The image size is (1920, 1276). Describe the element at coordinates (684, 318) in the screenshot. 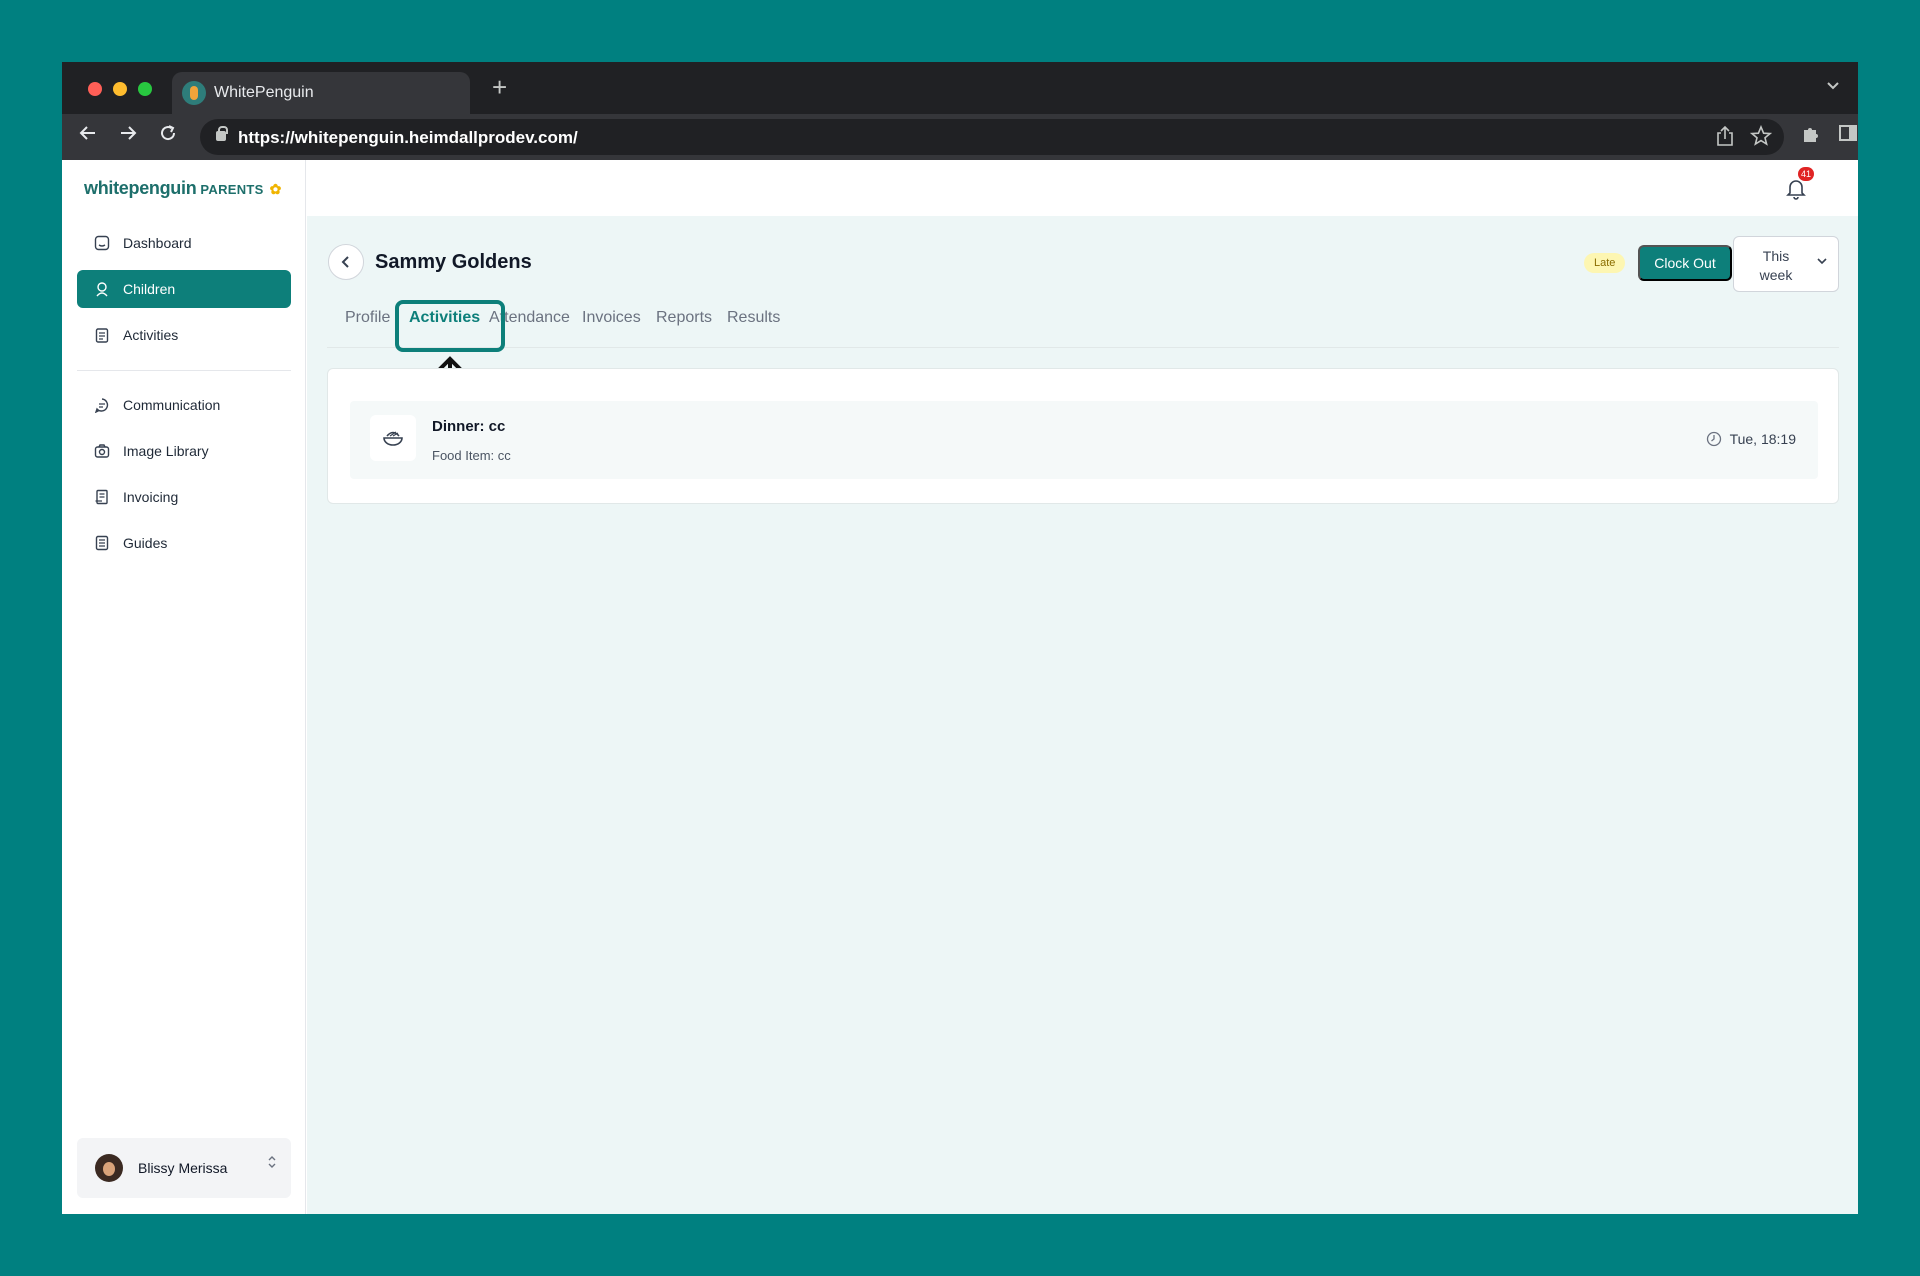

I see `tab-reports: Reports` at that location.